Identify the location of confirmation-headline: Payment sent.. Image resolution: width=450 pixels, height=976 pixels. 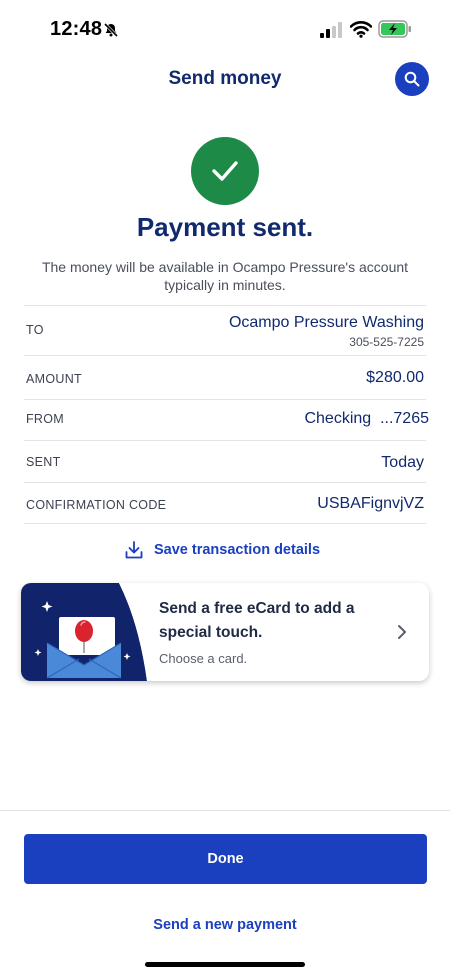
(225, 227).